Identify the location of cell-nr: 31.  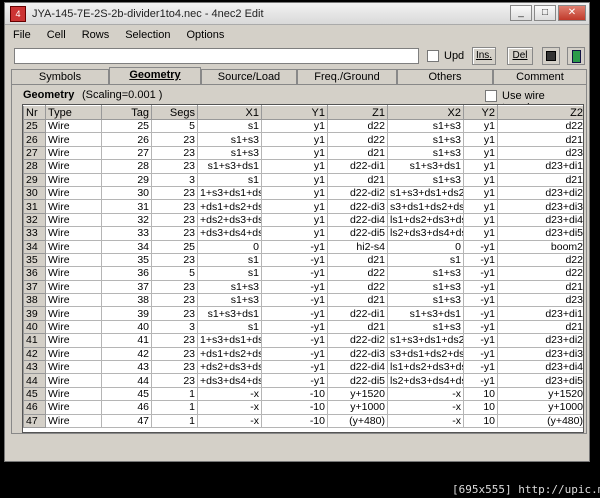
(34, 206).